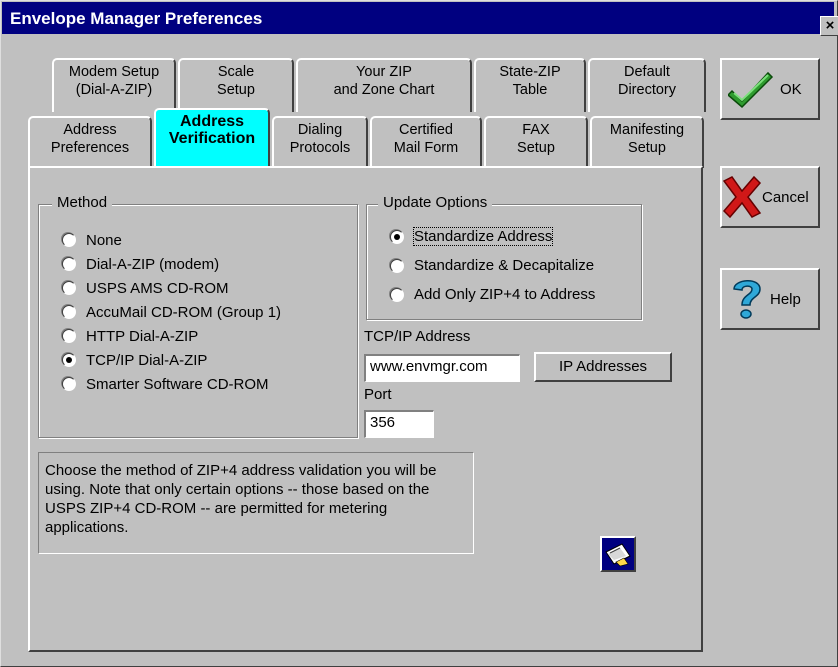 The width and height of the screenshot is (838, 667). Describe the element at coordinates (378, 394) in the screenshot. I see `port-label: Port` at that location.